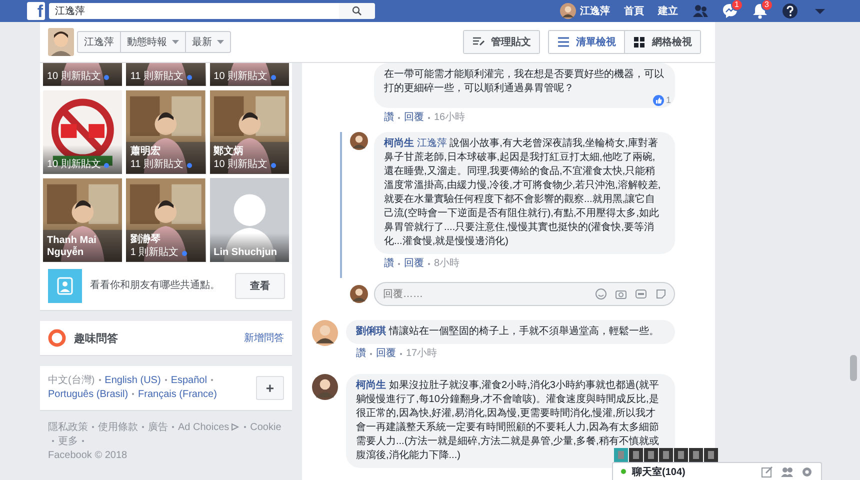 Image resolution: width=860 pixels, height=480 pixels. I want to click on add-language-button: +, so click(270, 388).